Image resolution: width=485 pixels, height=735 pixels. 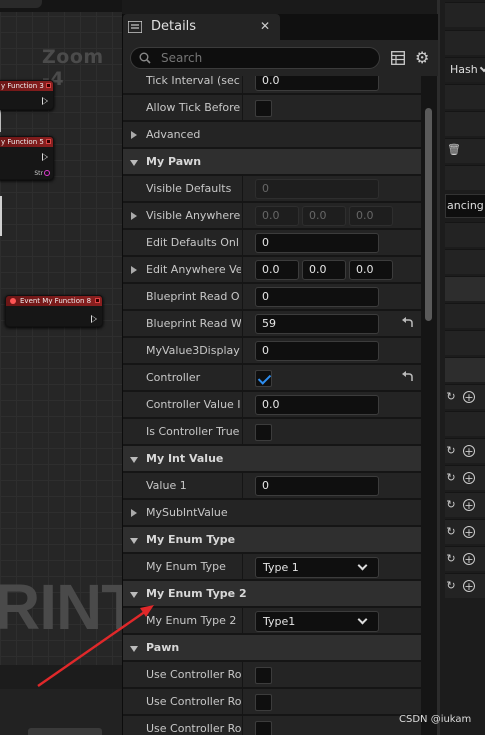 What do you see at coordinates (65, 731) in the screenshot?
I see `graph-bottom-button` at bounding box center [65, 731].